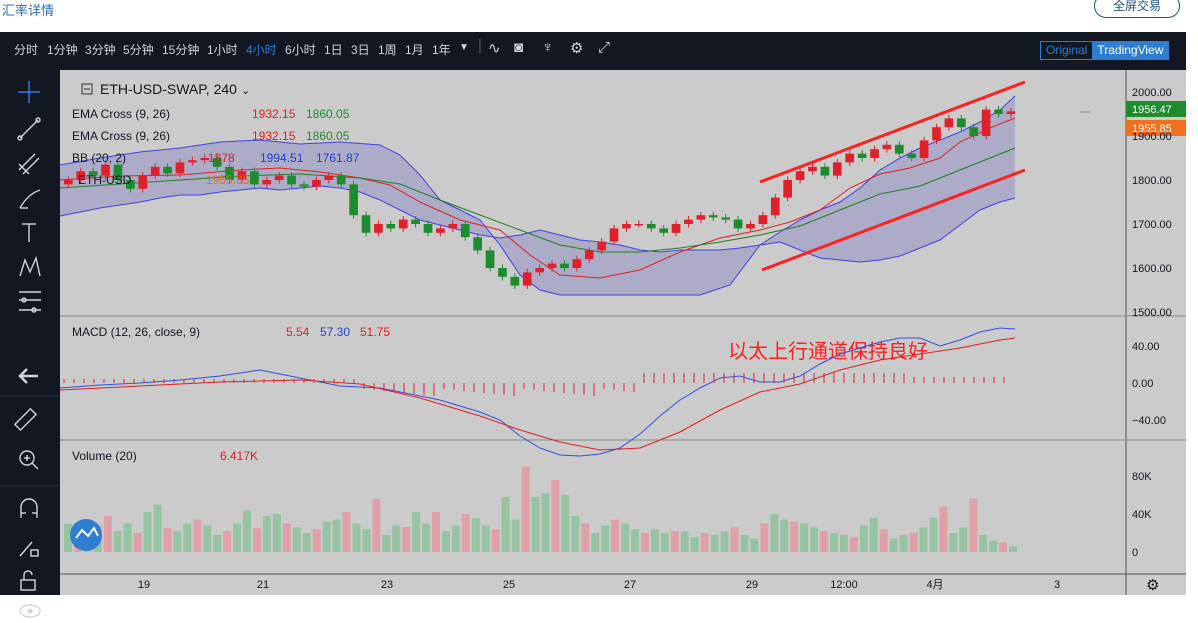 The width and height of the screenshot is (1198, 623). I want to click on interval-fenshi: 分时, so click(26, 49).